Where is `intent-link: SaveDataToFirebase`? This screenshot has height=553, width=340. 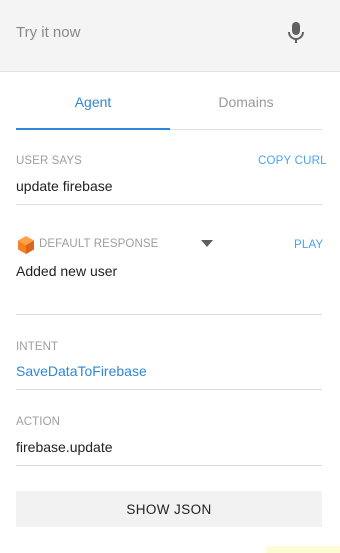
intent-link: SaveDataToFirebase is located at coordinates (81, 371).